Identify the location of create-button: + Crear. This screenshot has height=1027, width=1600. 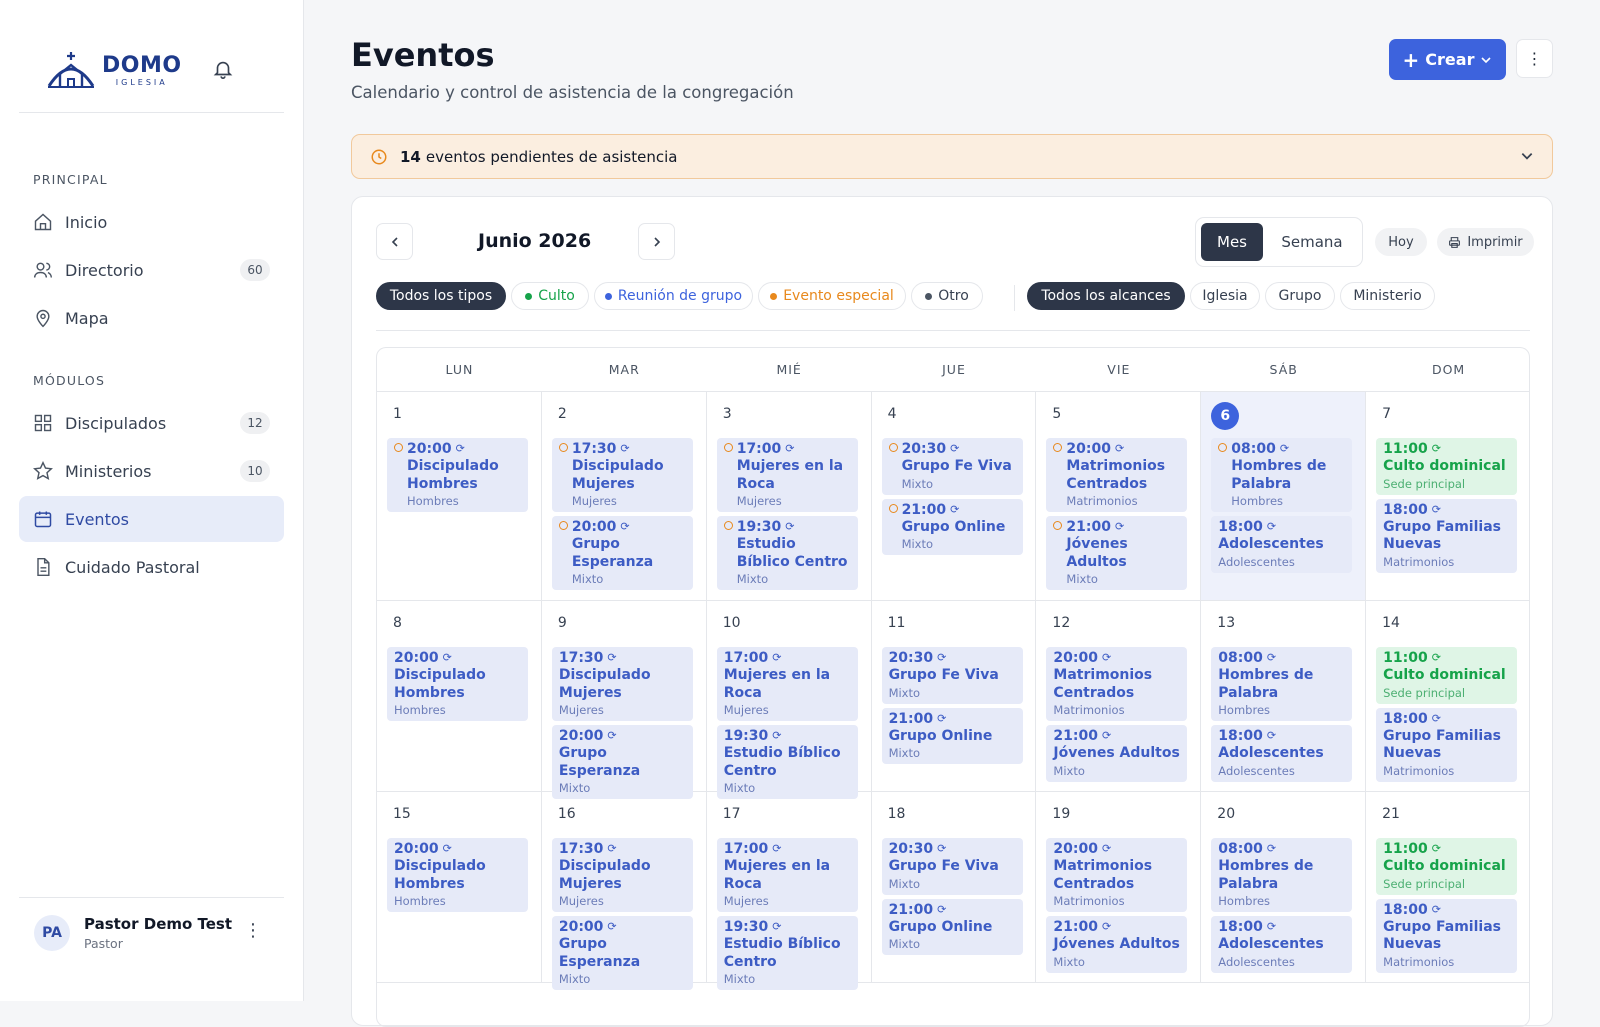
(1447, 59).